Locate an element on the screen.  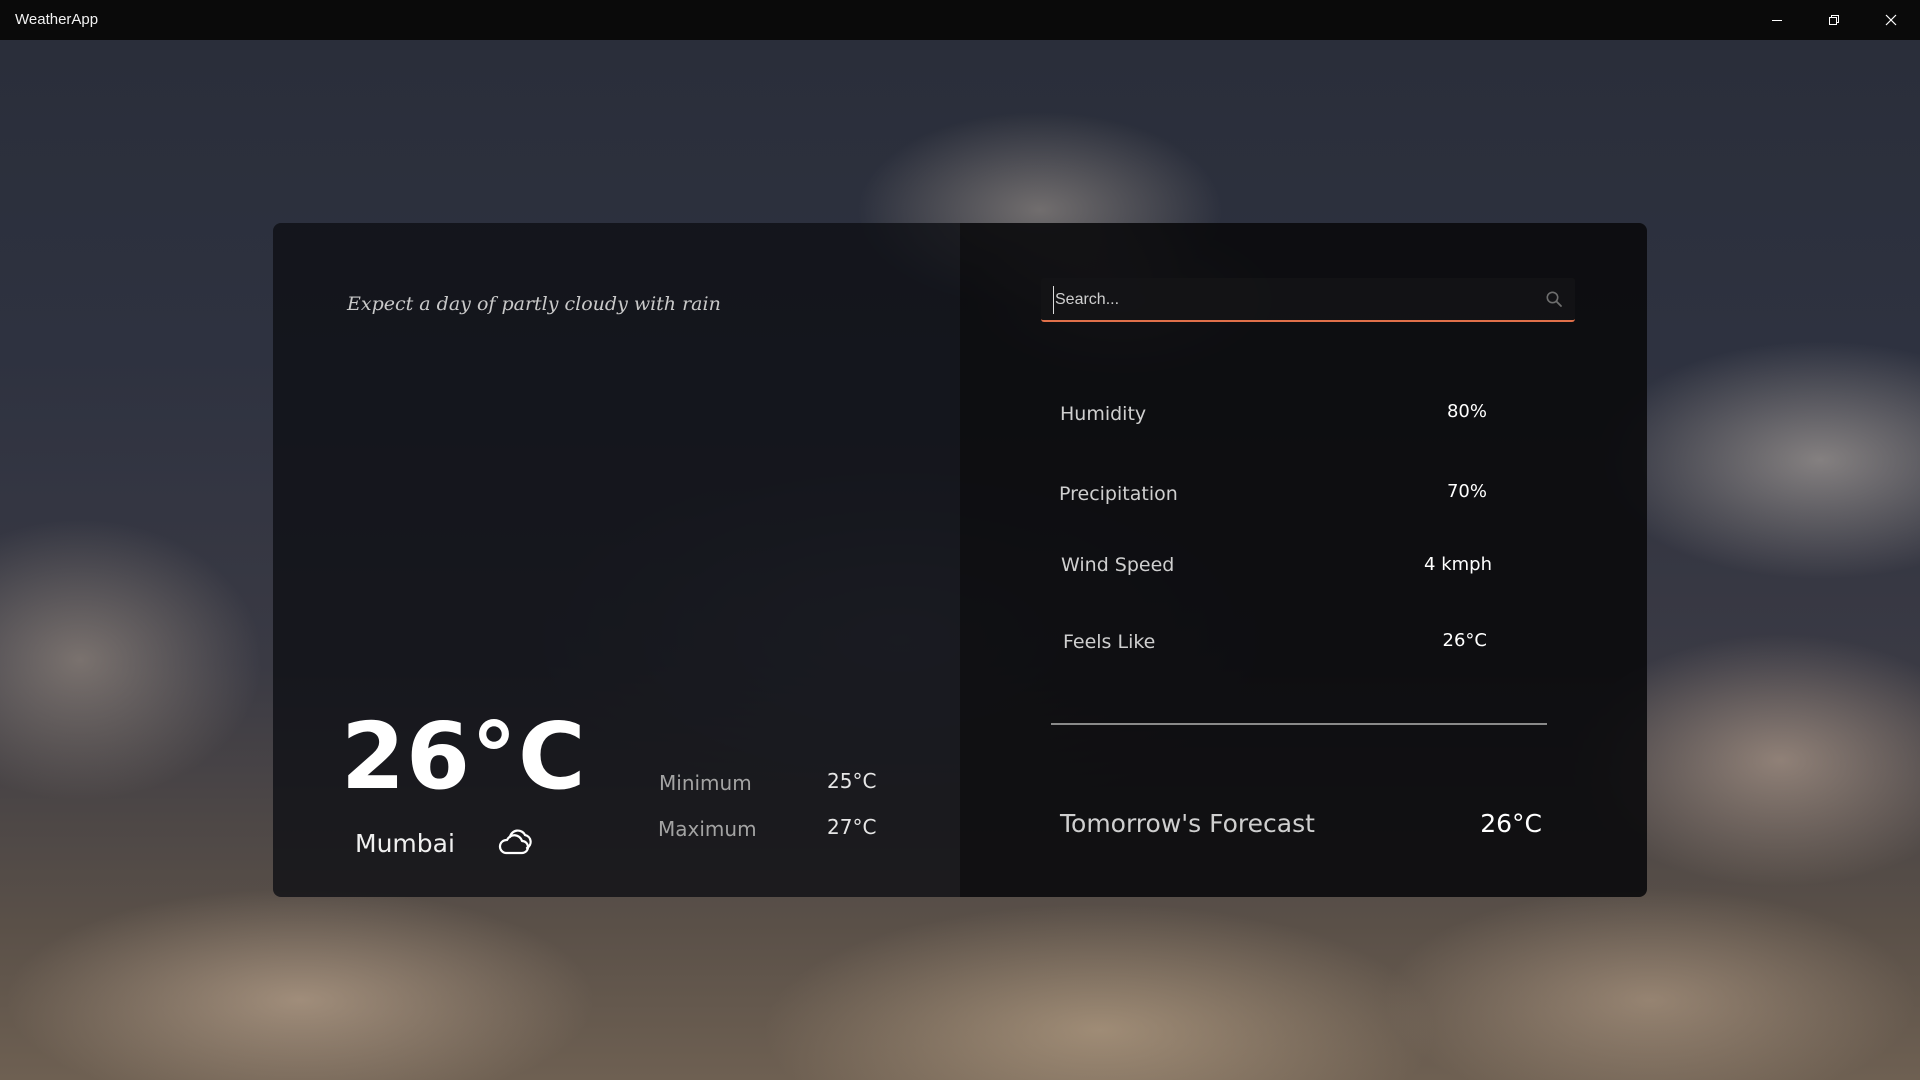
divider is located at coordinates (1299, 724).